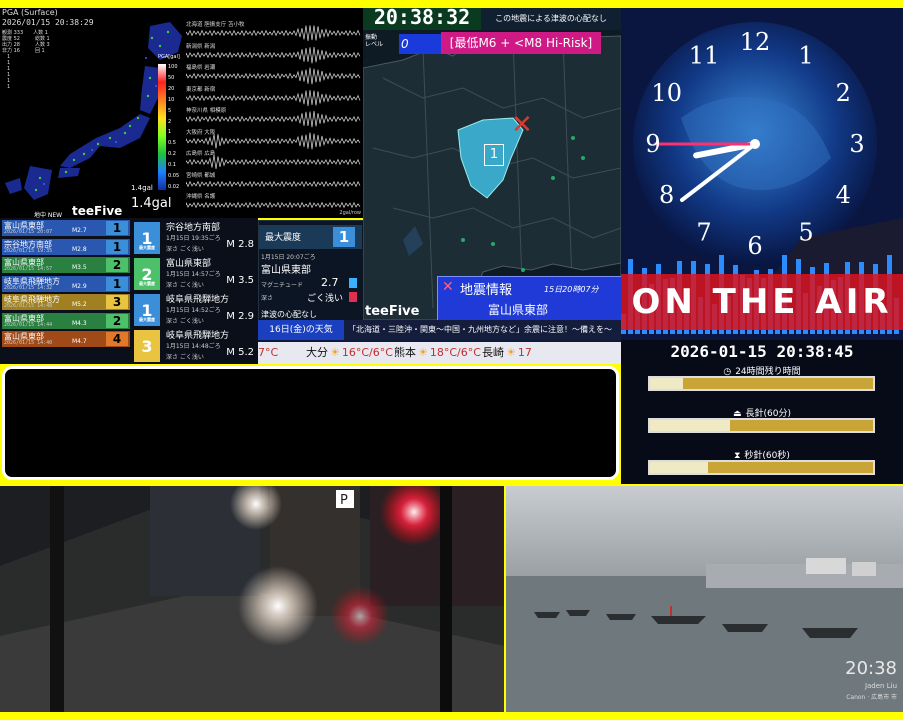 The image size is (903, 720). Describe the element at coordinates (755, 42) in the screenshot. I see `clock-number: 12` at that location.